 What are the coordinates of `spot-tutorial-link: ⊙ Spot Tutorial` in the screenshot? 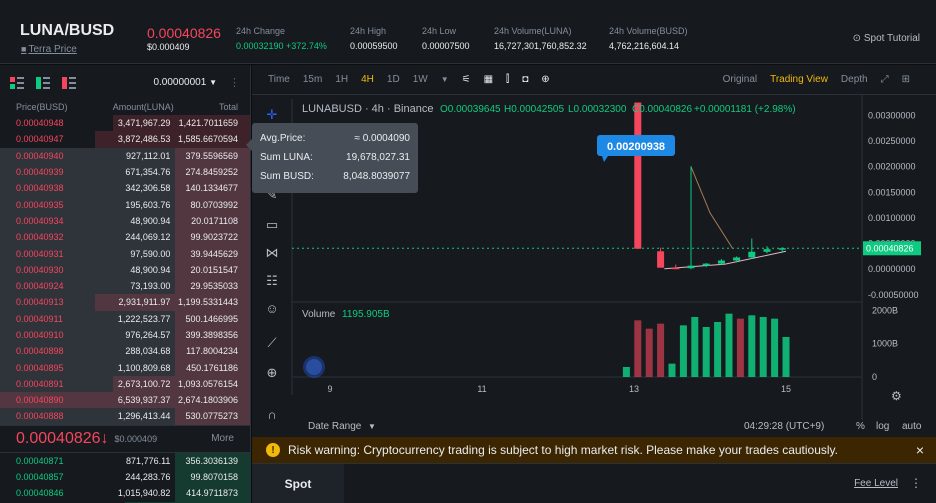 It's located at (886, 38).